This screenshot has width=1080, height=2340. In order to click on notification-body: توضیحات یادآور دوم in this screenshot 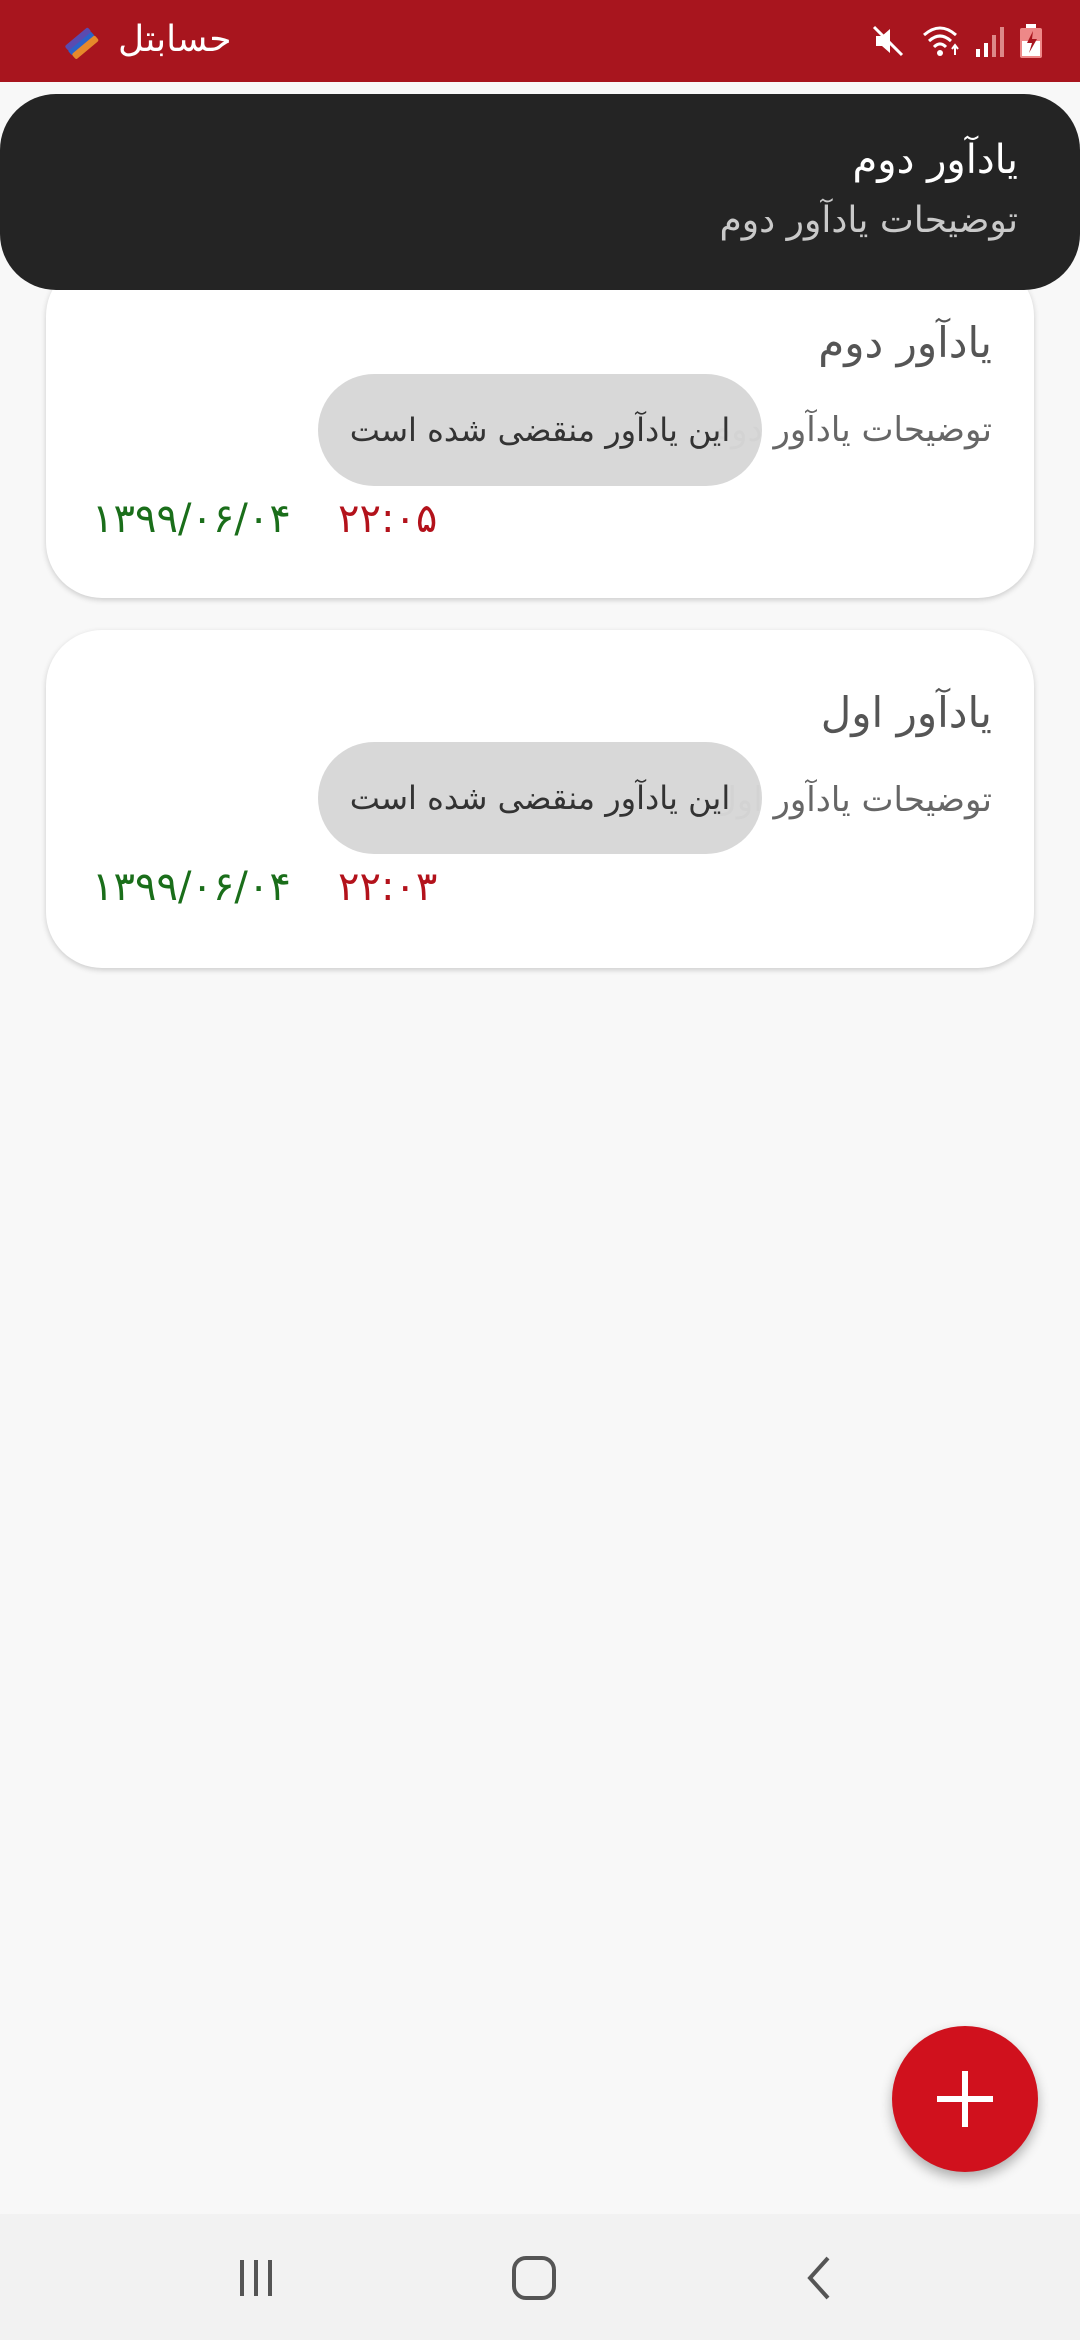, I will do `click(868, 220)`.